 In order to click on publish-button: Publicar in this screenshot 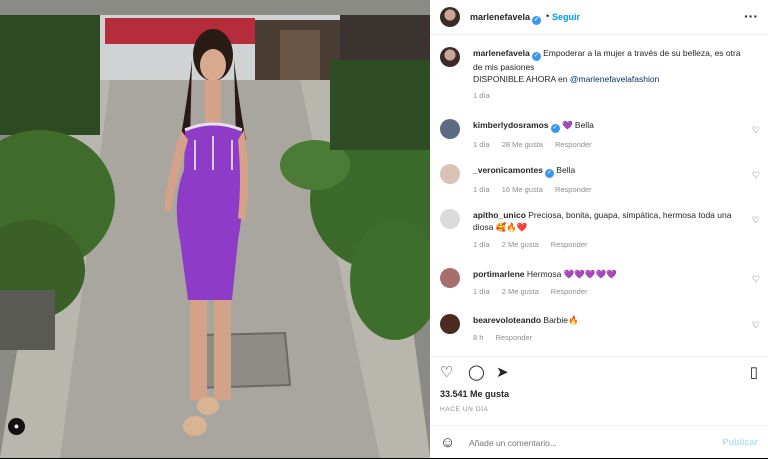, I will do `click(740, 442)`.